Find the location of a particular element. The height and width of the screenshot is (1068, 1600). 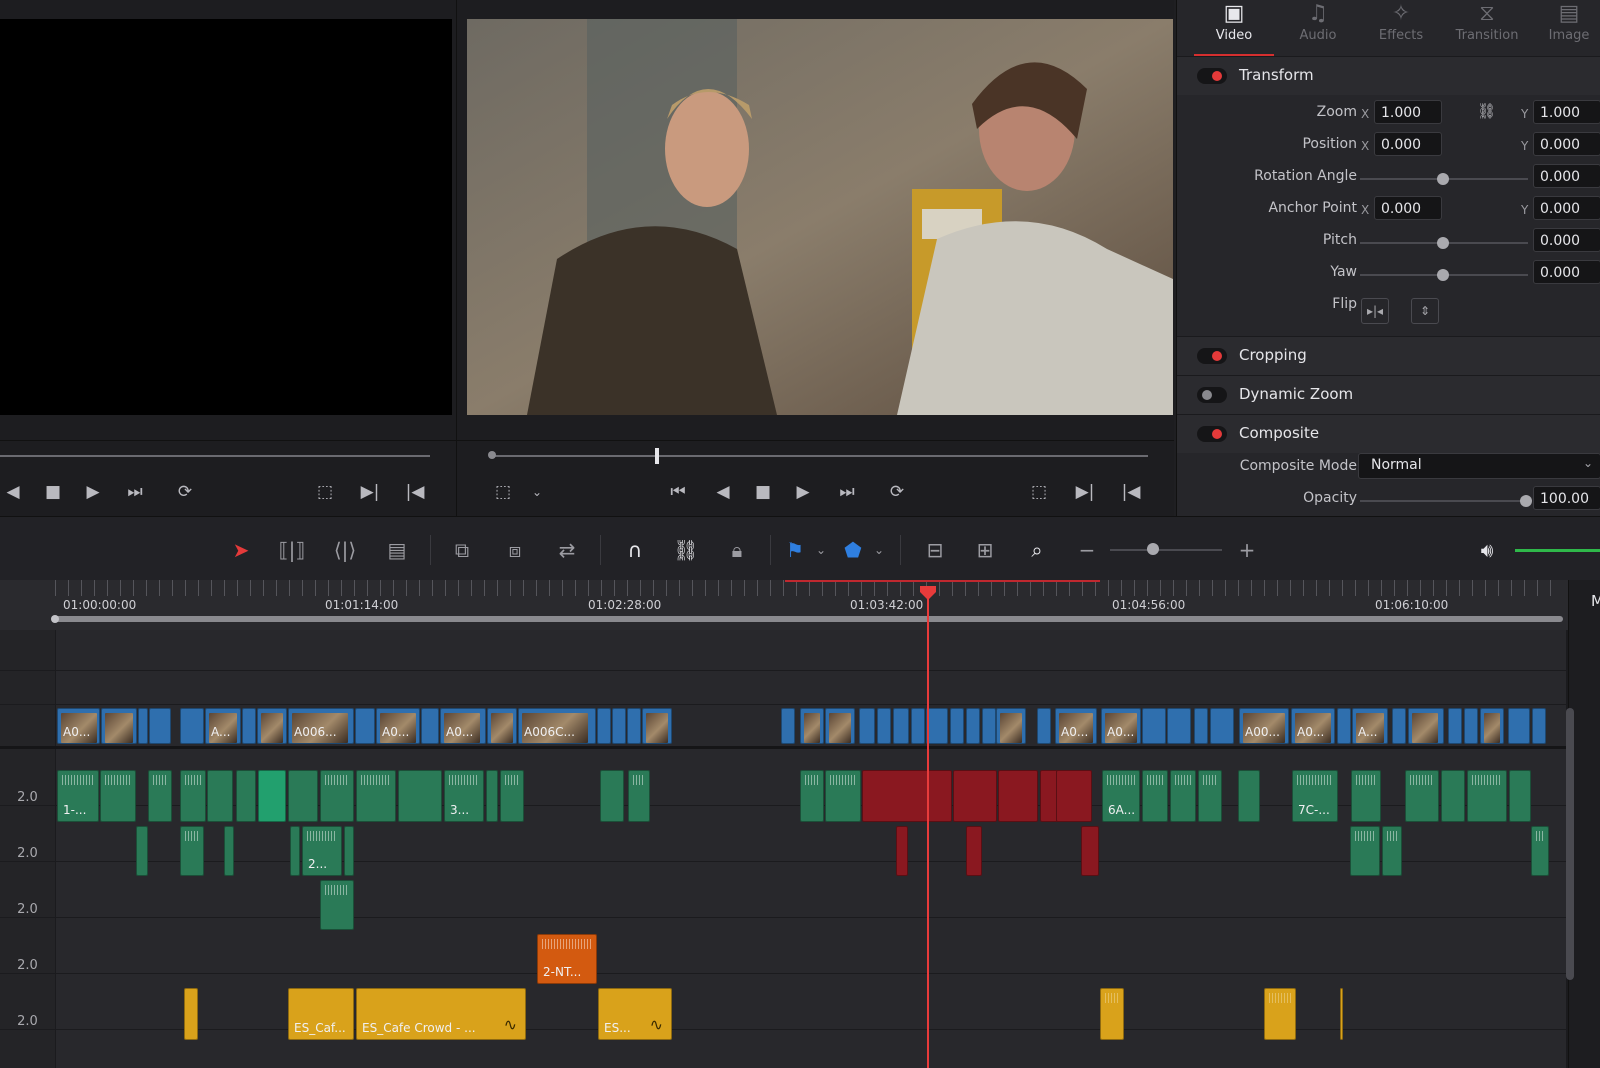

dynamic-zoom-toggle is located at coordinates (1212, 395).